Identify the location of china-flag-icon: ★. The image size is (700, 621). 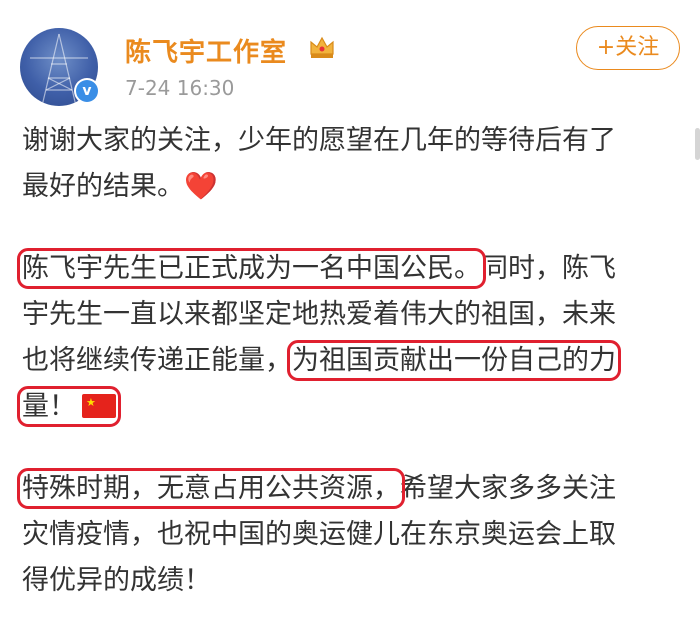
(99, 406).